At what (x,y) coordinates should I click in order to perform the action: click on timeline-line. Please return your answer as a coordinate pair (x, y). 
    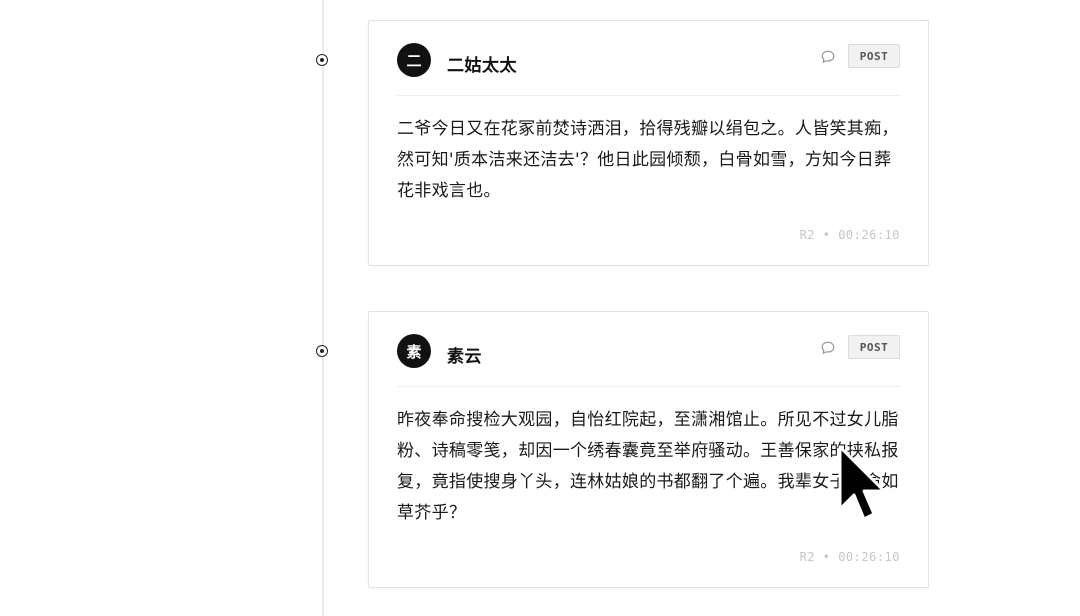
    Looking at the image, I should click on (323, 308).